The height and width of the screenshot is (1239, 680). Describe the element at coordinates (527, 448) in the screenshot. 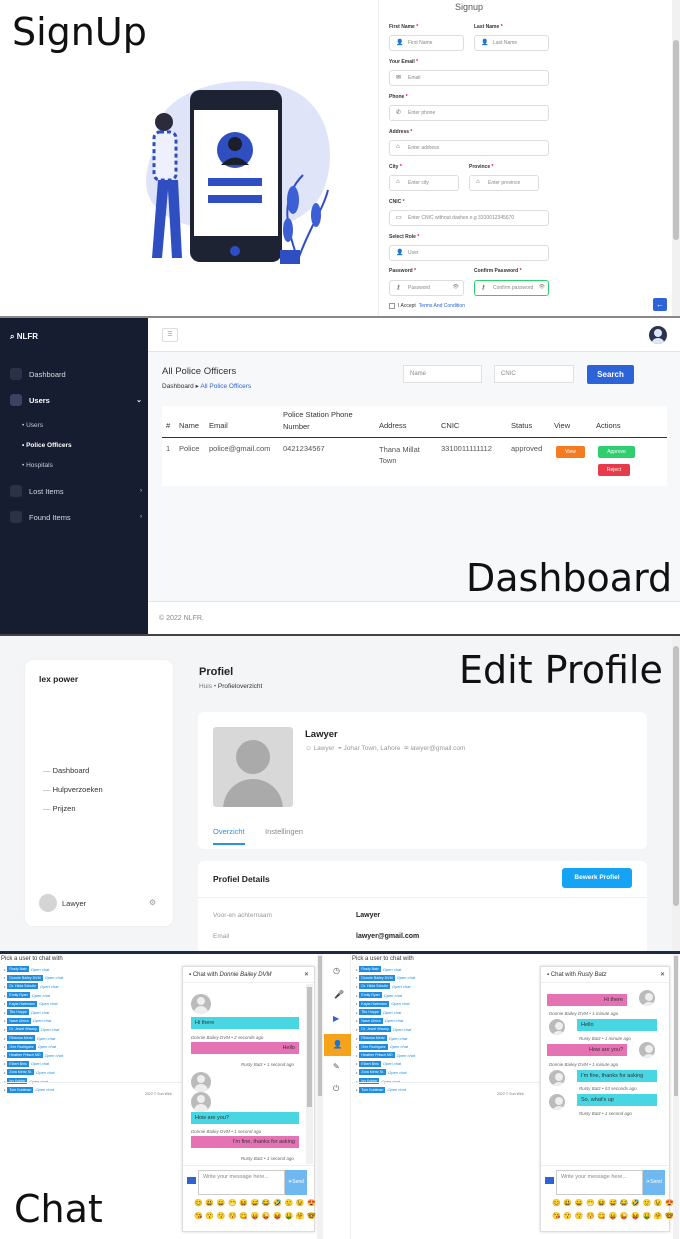

I see `cell-status: approved` at that location.